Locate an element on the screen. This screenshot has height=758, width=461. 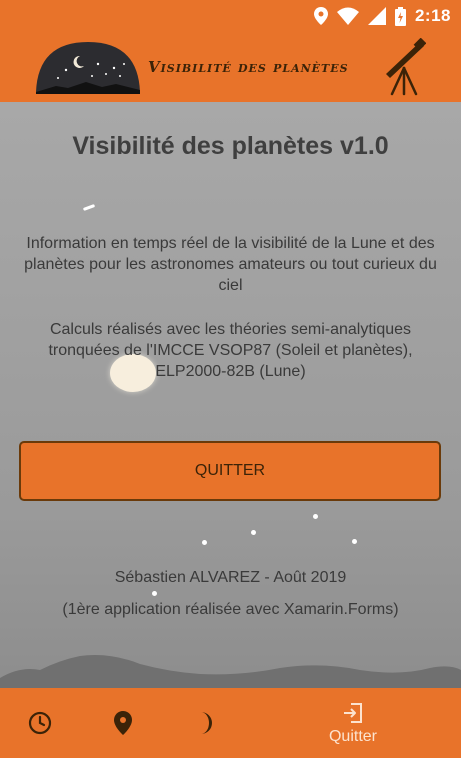
tab-moon is located at coordinates (206, 723).